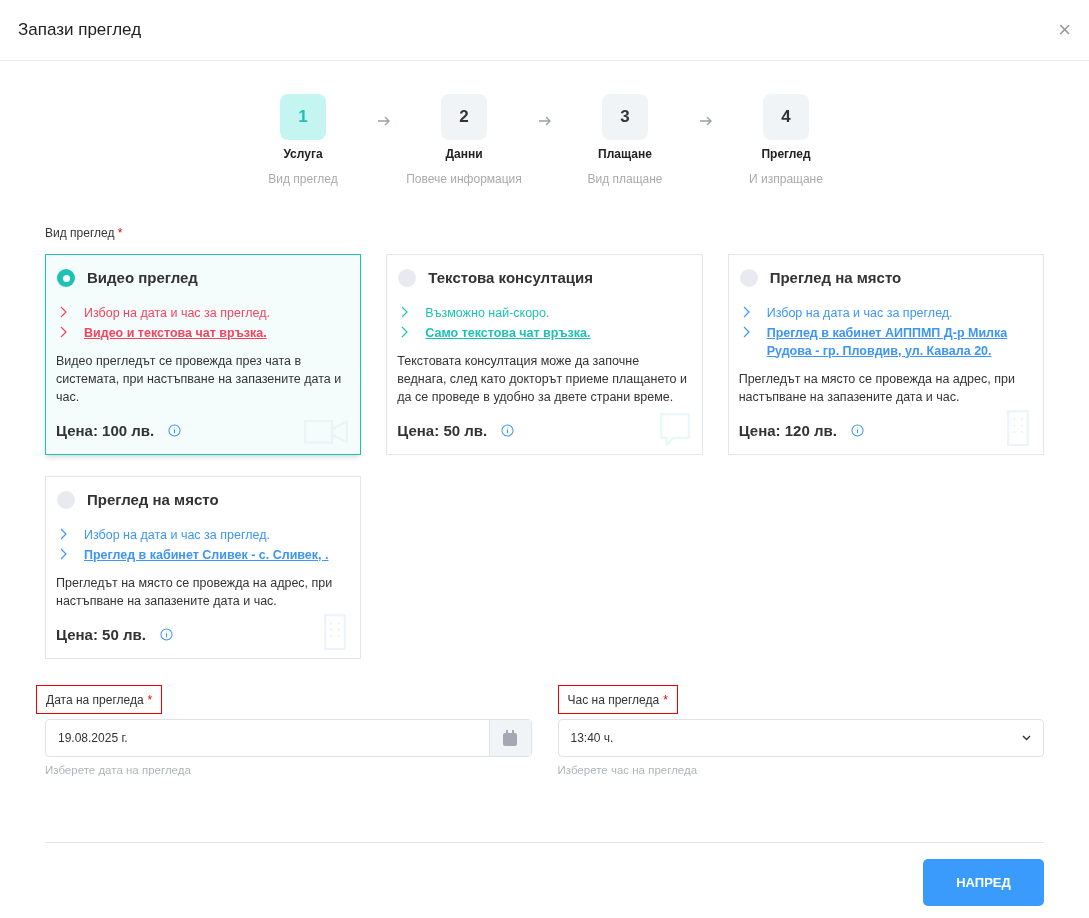  I want to click on option-title: Видео преглед, so click(142, 278).